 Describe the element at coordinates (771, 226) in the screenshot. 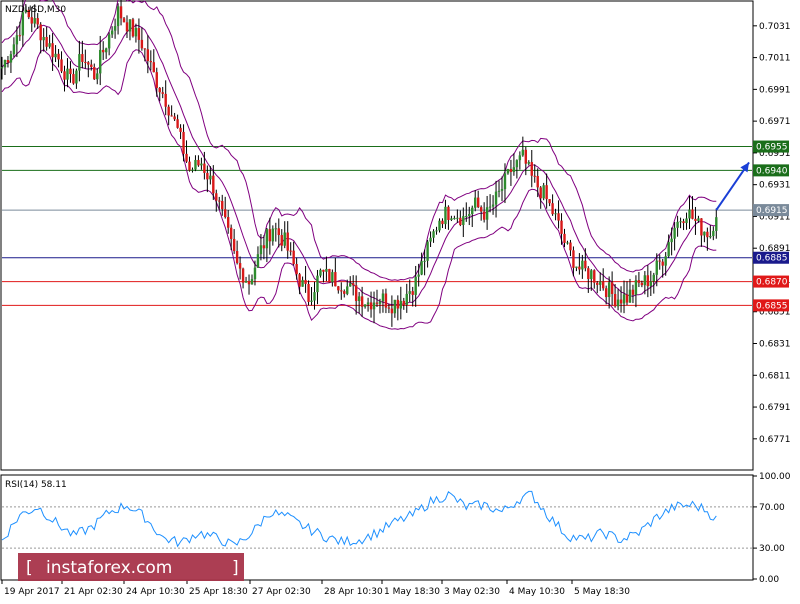

I see `level-labels: 0.6955 0.6940 0.6915 0.6885 0.6870 0.6855` at that location.